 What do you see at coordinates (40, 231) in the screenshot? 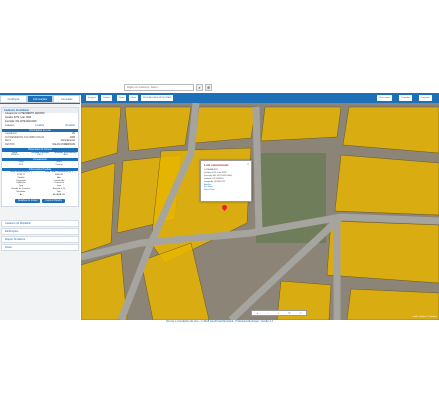
I see `accordion-edificacoes: Edificações` at bounding box center [40, 231].